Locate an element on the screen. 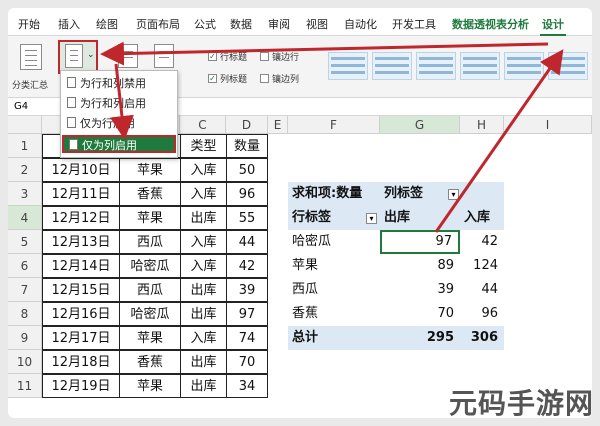 The width and height of the screenshot is (600, 426). arrow-cell-to-design is located at coordinates (499, 141).